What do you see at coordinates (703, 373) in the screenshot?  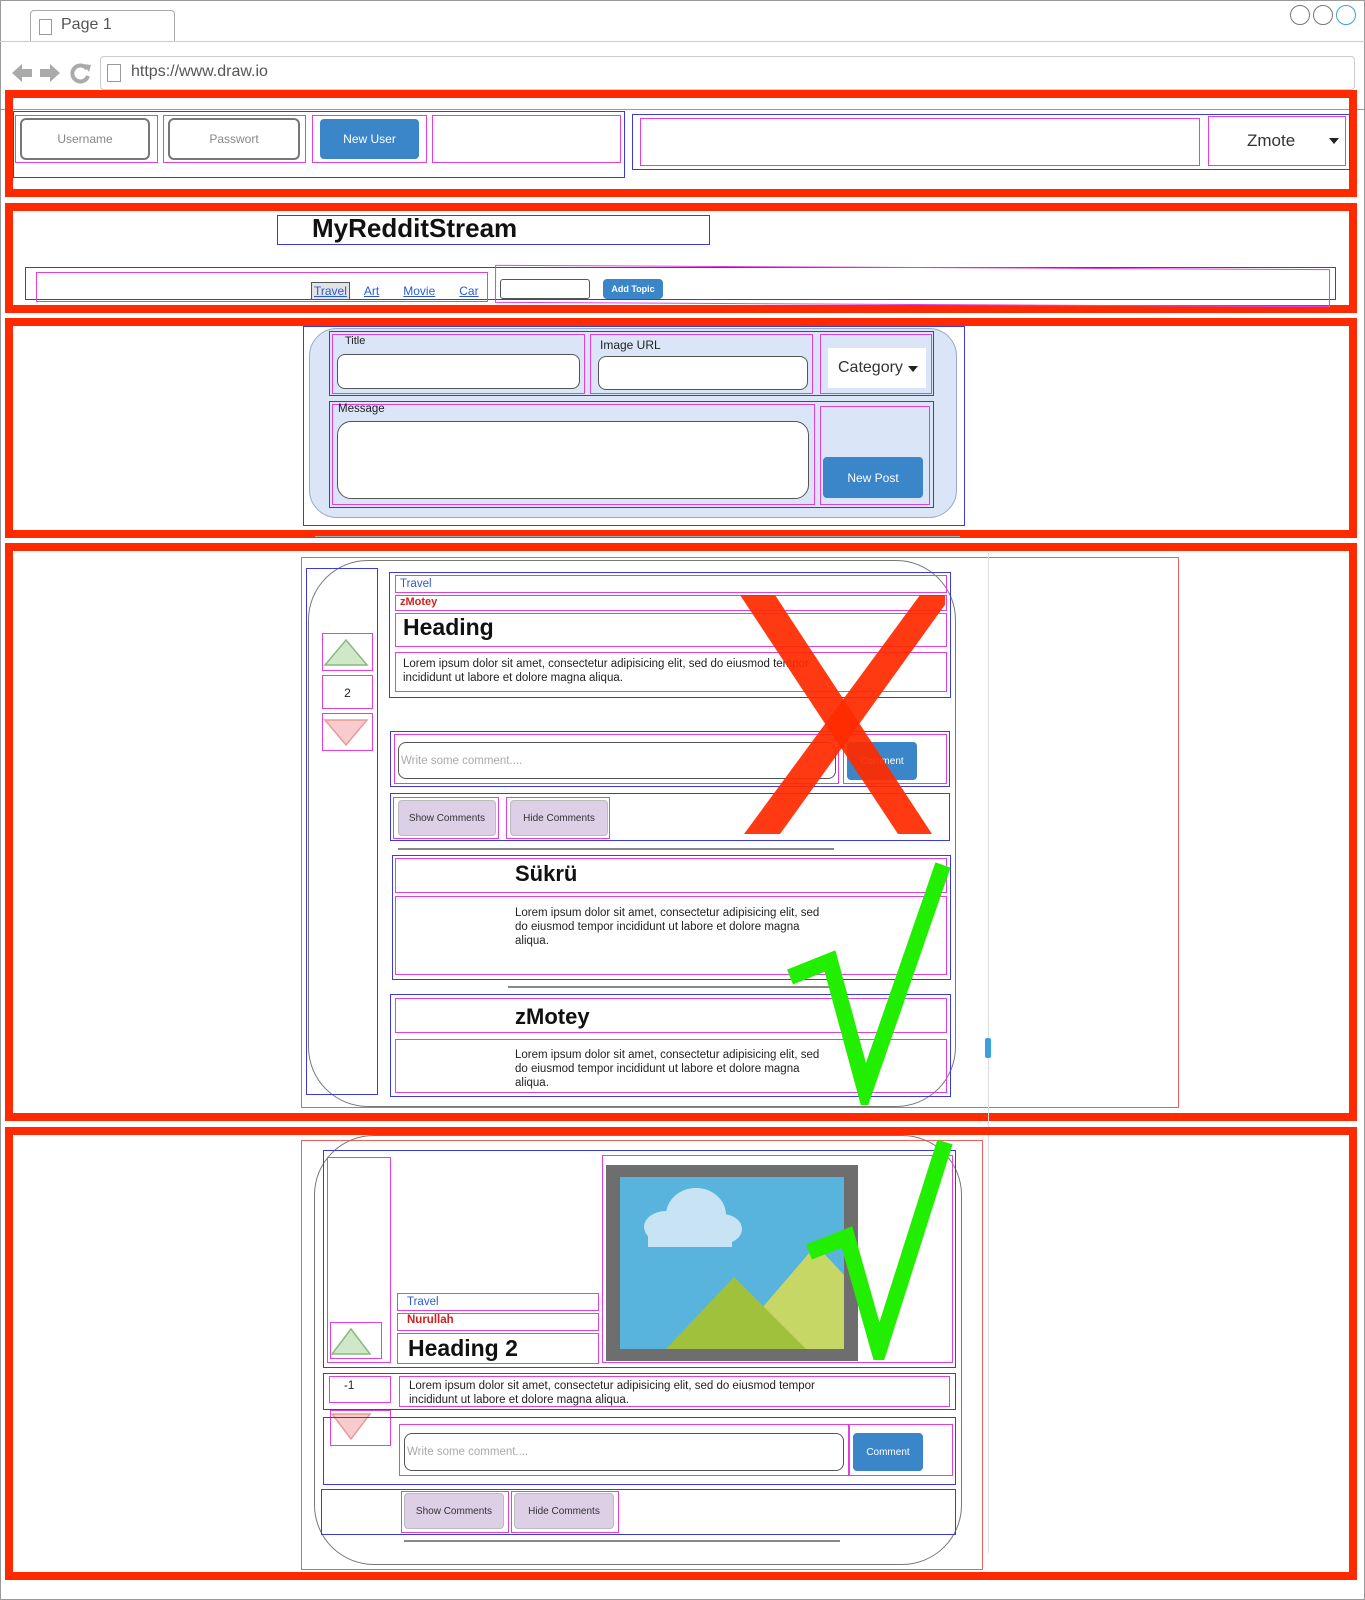 I see `image-url-input` at bounding box center [703, 373].